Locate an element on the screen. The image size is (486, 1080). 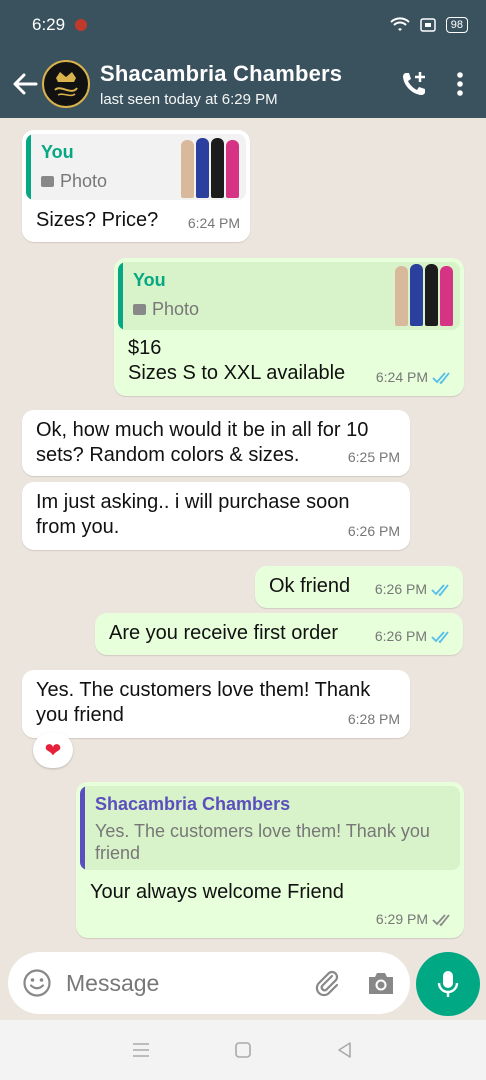
back-button is located at coordinates (25, 84).